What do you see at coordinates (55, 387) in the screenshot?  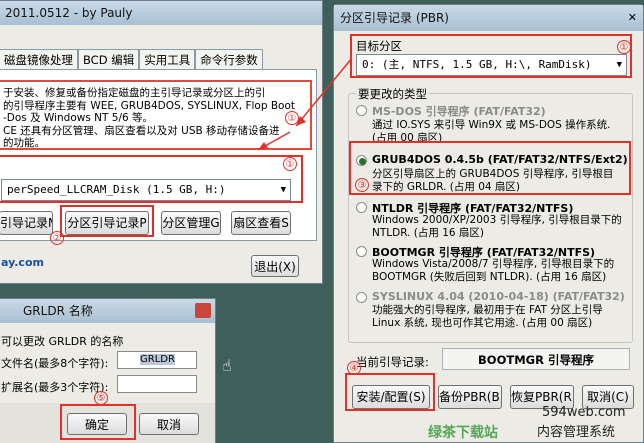 I see `ext-label: 扩展名(最多3个字符):` at bounding box center [55, 387].